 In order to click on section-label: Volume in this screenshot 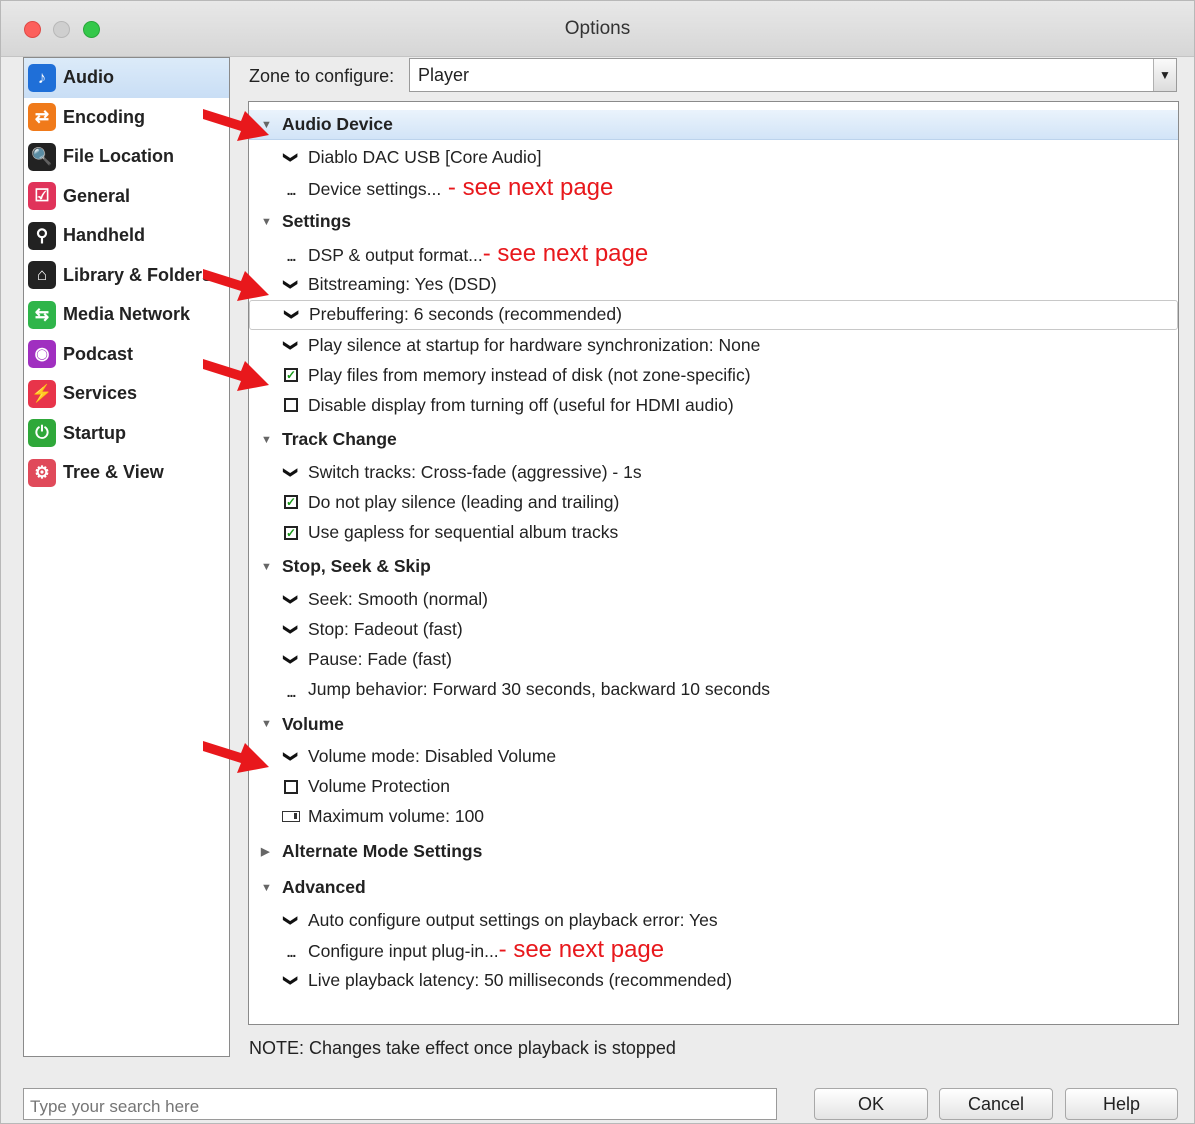, I will do `click(313, 723)`.